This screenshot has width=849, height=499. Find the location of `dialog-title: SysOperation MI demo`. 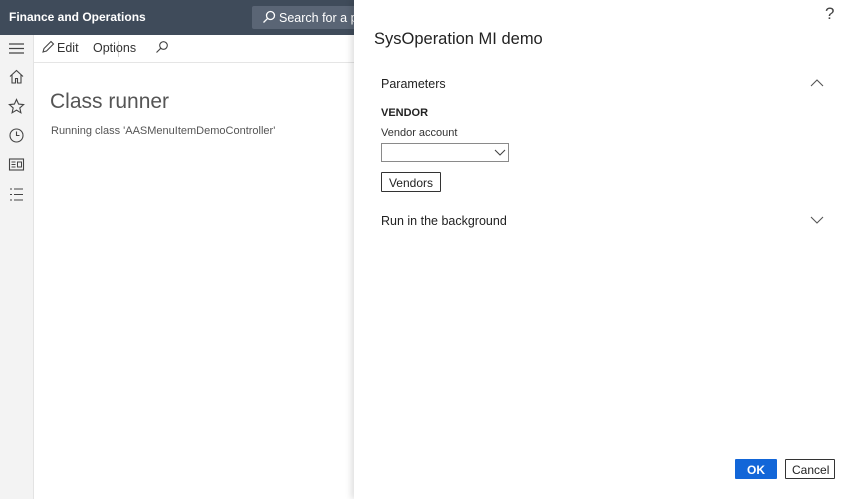

dialog-title: SysOperation MI demo is located at coordinates (458, 39).